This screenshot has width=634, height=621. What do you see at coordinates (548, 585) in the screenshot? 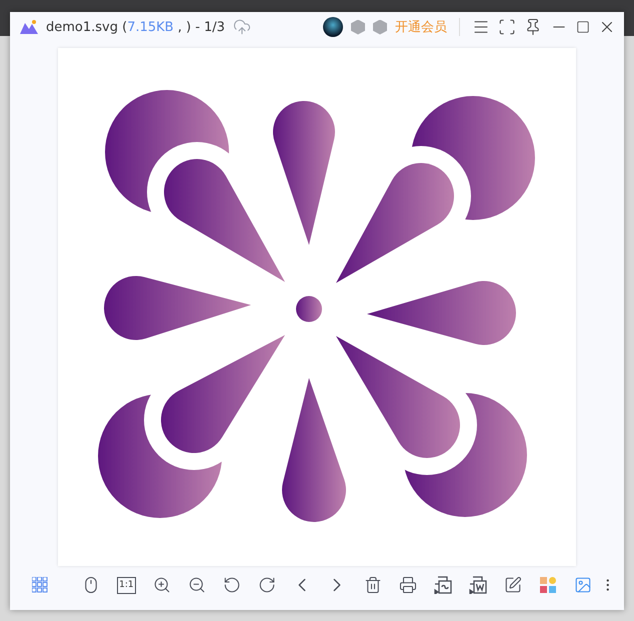
I see `color-squares-icon` at bounding box center [548, 585].